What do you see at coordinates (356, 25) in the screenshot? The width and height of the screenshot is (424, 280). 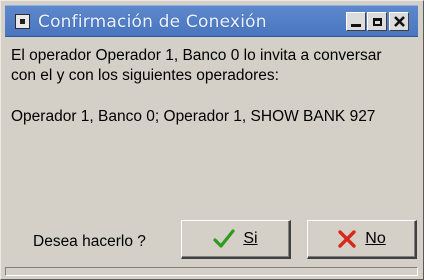 I see `minimize-icon` at bounding box center [356, 25].